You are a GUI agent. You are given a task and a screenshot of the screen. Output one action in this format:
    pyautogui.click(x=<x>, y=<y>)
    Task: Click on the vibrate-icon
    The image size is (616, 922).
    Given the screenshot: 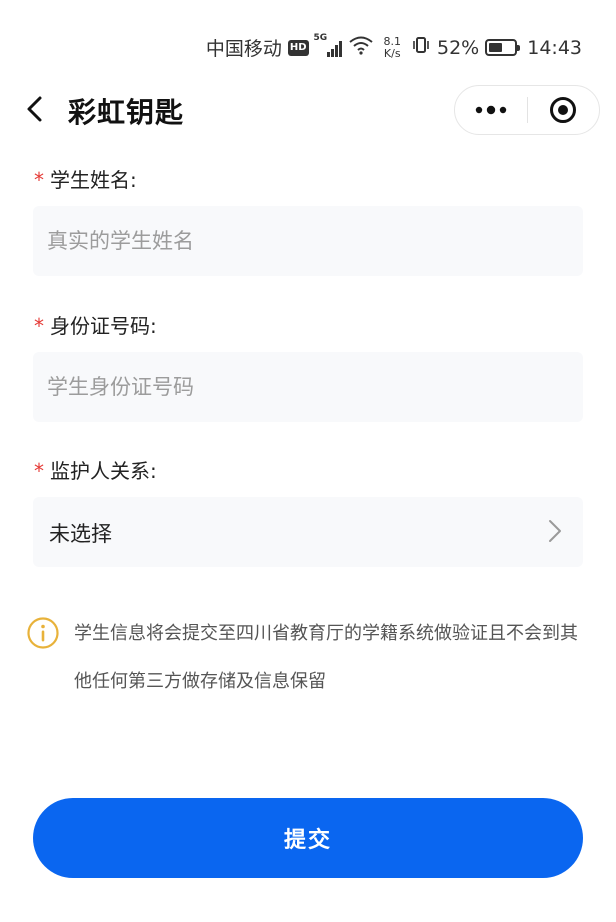 What is the action you would take?
    pyautogui.click(x=421, y=47)
    